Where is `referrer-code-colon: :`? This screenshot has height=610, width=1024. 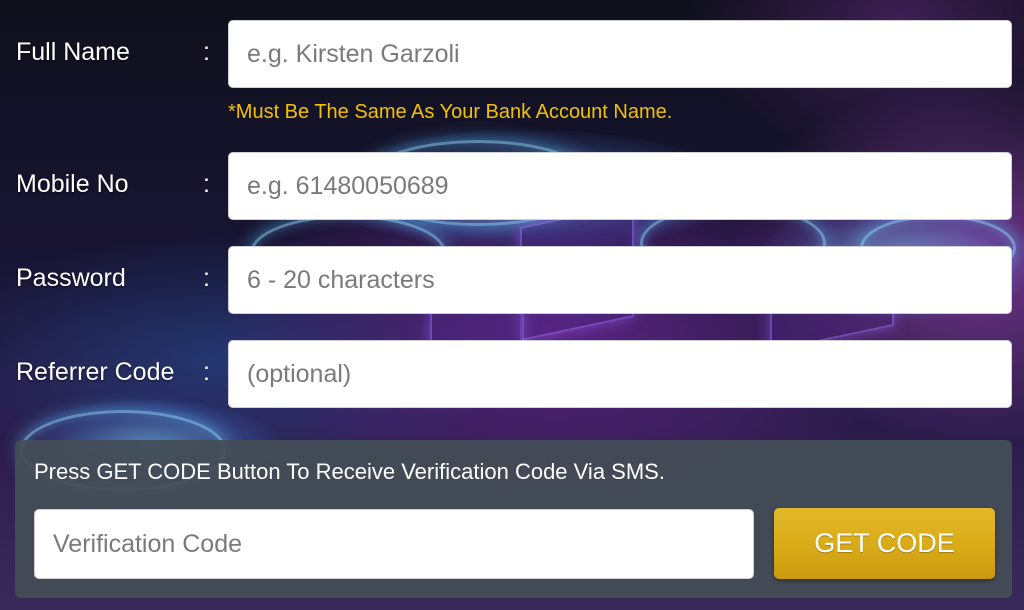
referrer-code-colon: : is located at coordinates (206, 372).